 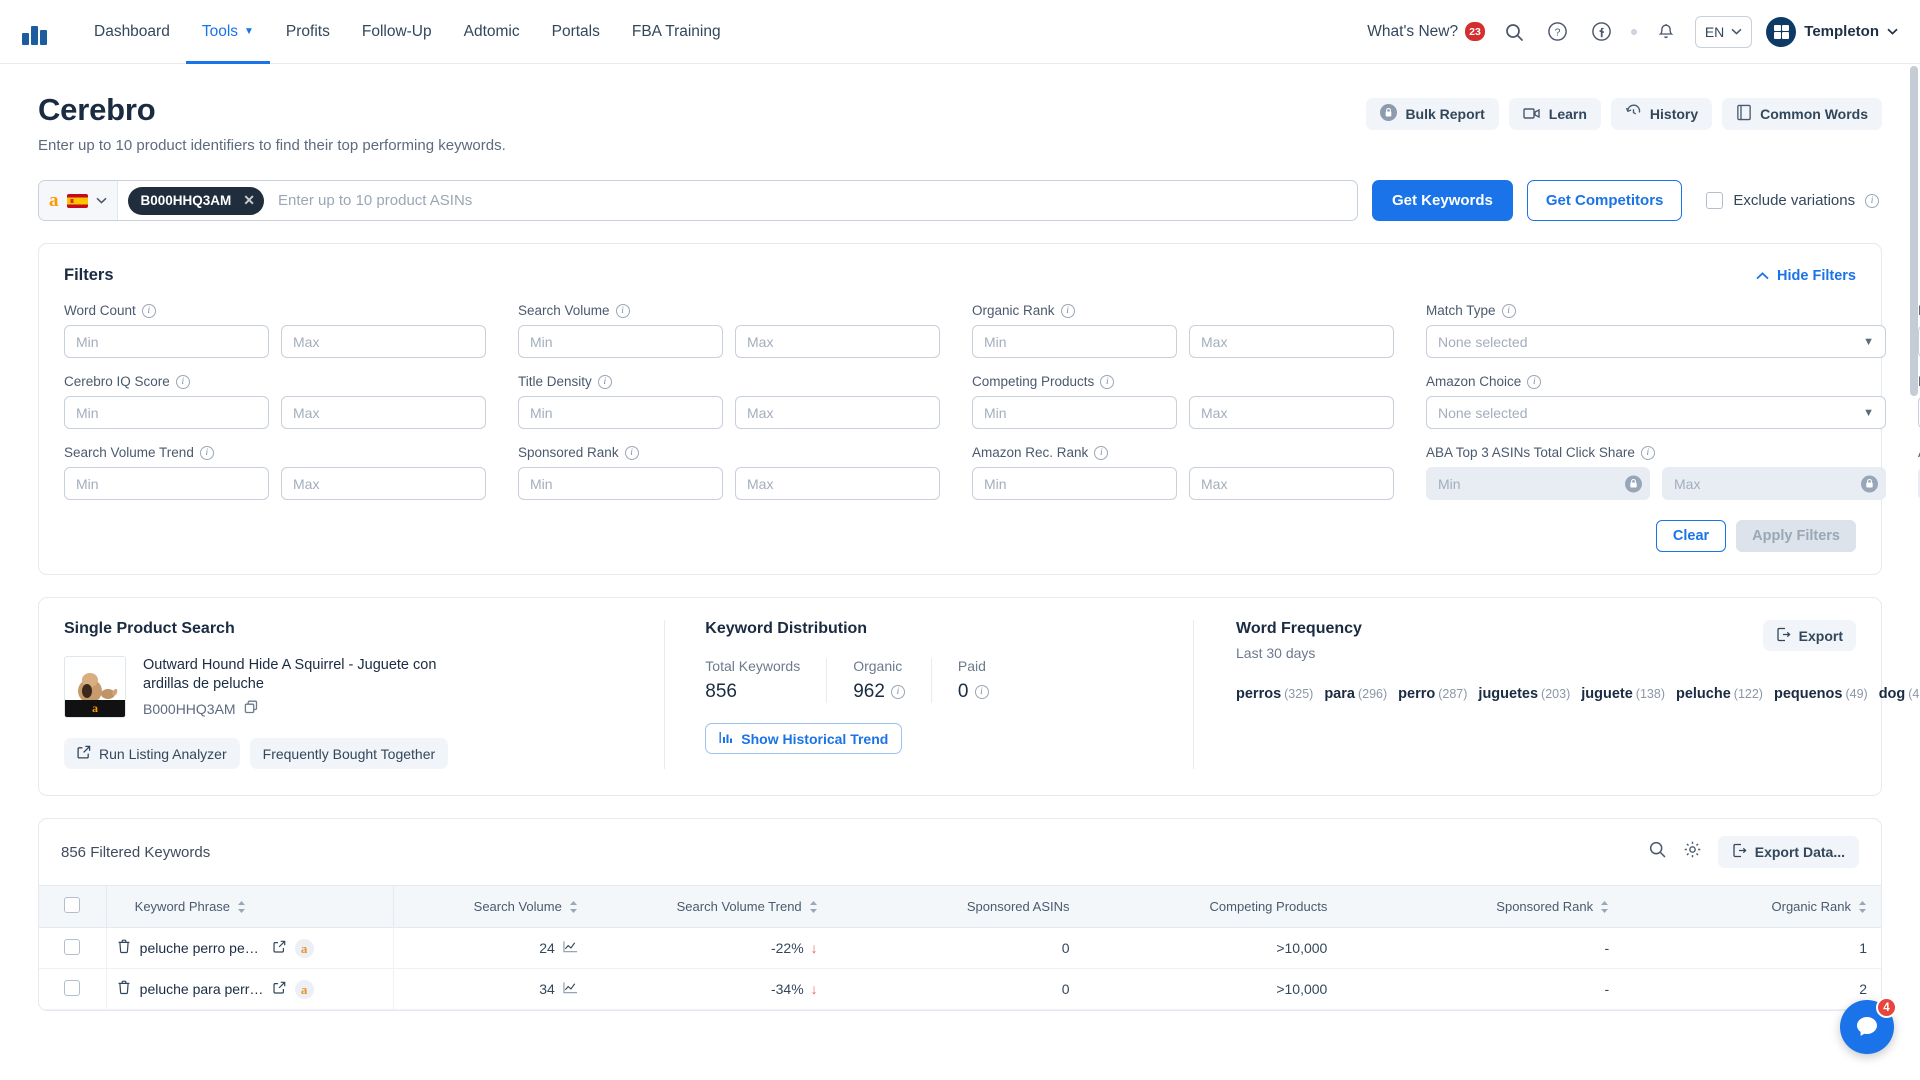 What do you see at coordinates (166, 412) in the screenshot?
I see `cerebro-iq-min-input` at bounding box center [166, 412].